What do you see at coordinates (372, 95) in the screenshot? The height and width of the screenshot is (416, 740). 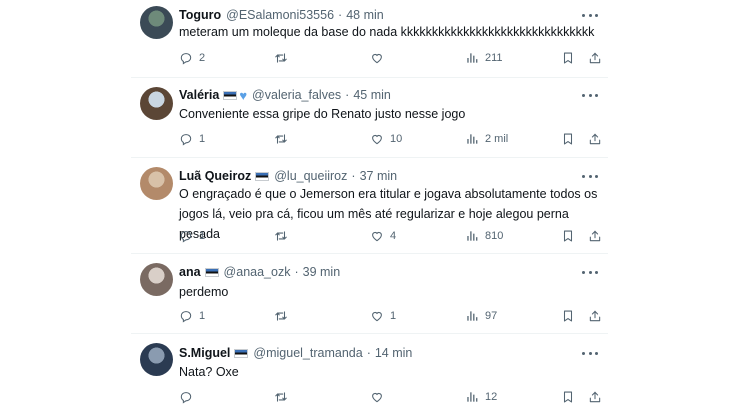 I see `timestamp: 45 min` at bounding box center [372, 95].